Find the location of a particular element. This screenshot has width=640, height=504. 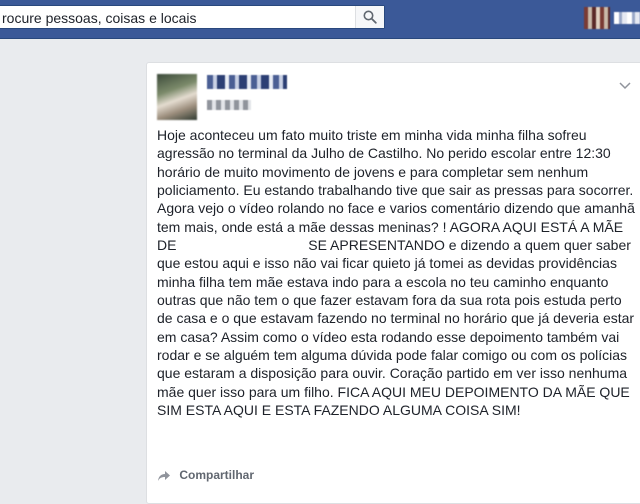

search-box: rocure pessoas, coisas e locais is located at coordinates (192, 17).